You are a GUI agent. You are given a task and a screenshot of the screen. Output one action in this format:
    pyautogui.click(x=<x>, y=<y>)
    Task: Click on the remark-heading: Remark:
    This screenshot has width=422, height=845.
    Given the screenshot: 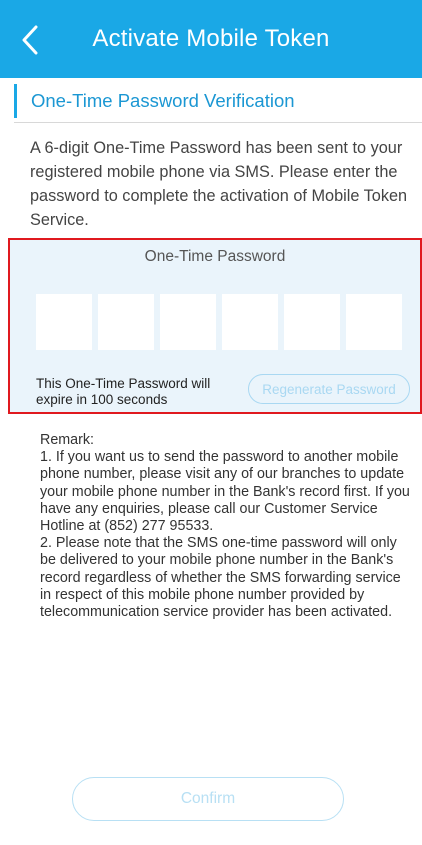 What is the action you would take?
    pyautogui.click(x=67, y=440)
    